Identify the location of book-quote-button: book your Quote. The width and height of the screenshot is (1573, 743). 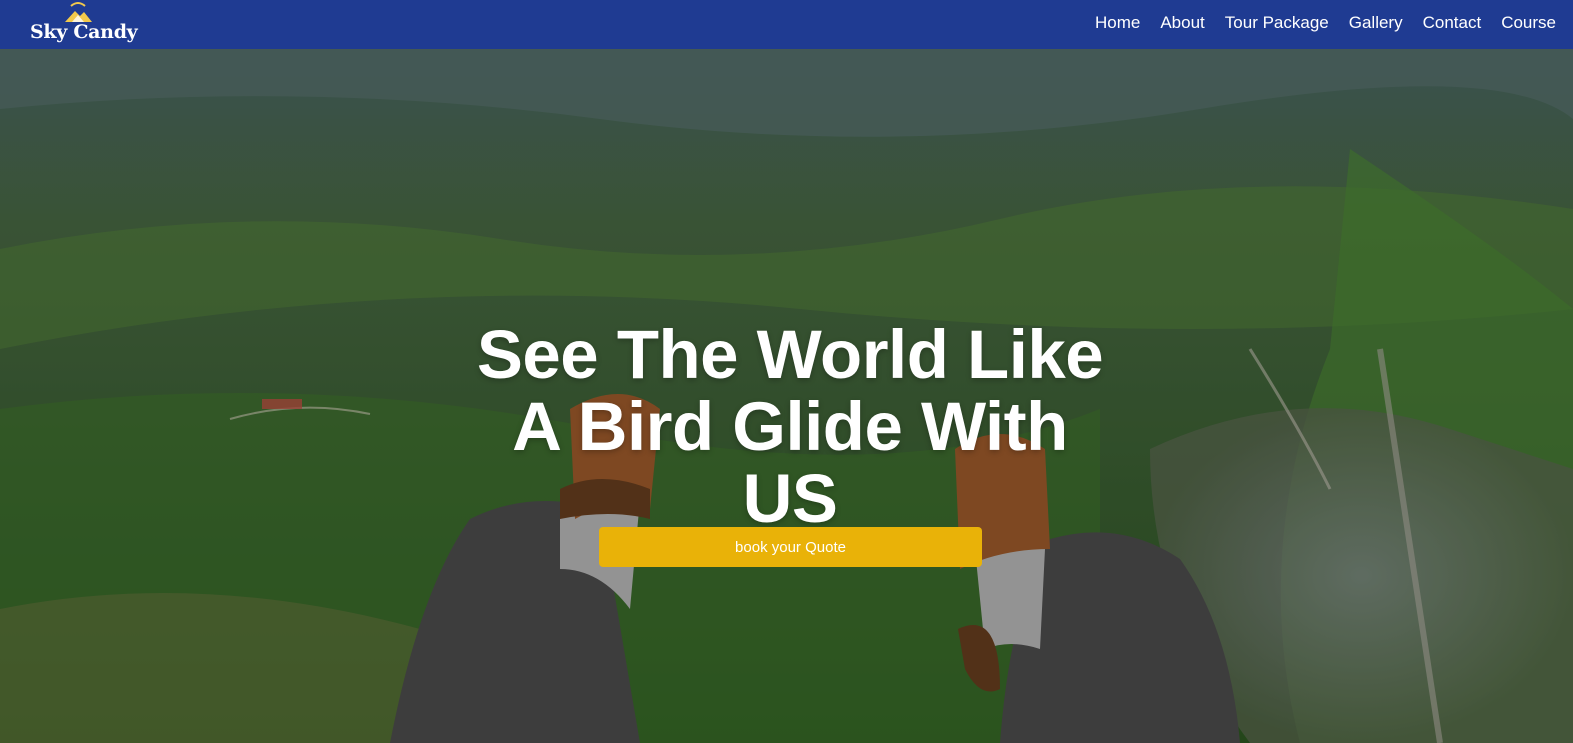
(790, 547).